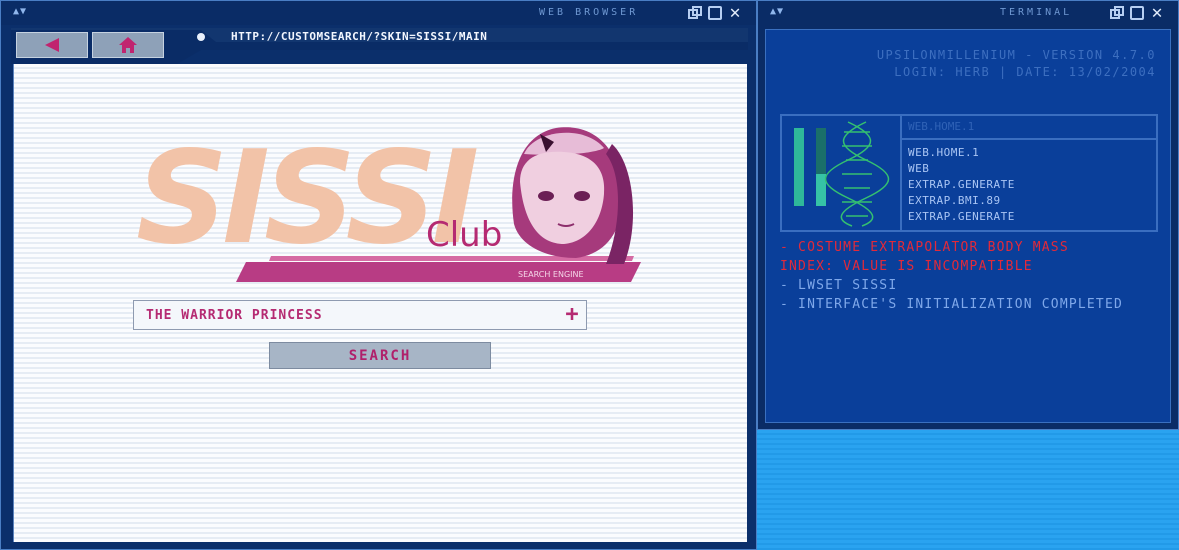 The height and width of the screenshot is (550, 1179). I want to click on navigation-bar: HTTP://CUSTOMSEARCH/?SKIN=SISSI/MAIN, so click(379, 46).